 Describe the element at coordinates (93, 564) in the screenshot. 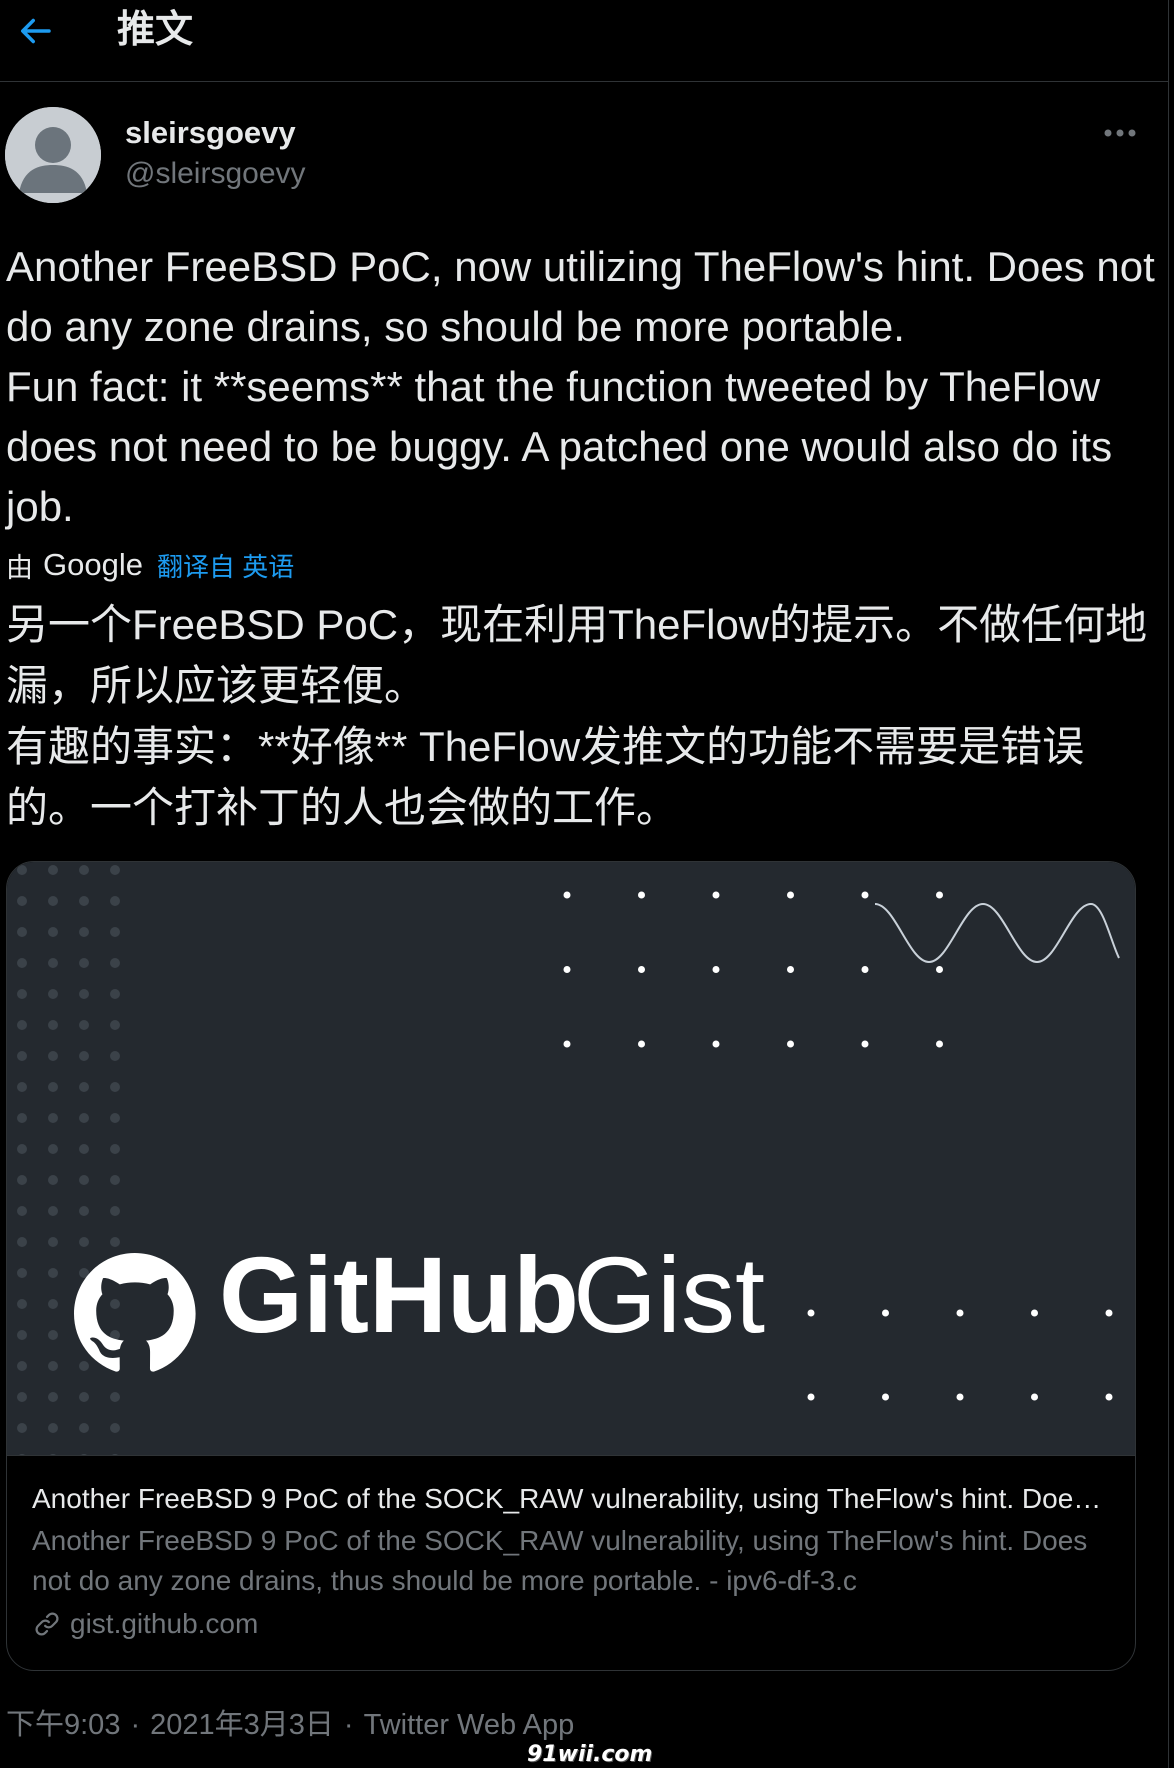

I see `google-logo: Google` at that location.